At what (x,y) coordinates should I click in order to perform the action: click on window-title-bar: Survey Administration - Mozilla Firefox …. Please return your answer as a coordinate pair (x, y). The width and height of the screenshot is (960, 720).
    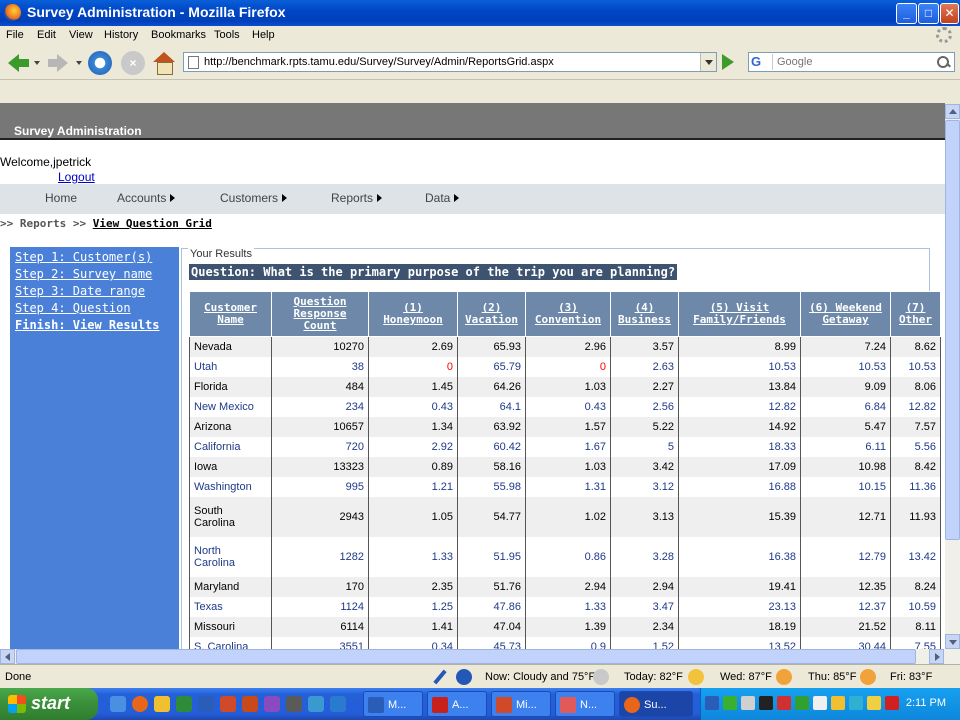
    Looking at the image, I should click on (480, 13).